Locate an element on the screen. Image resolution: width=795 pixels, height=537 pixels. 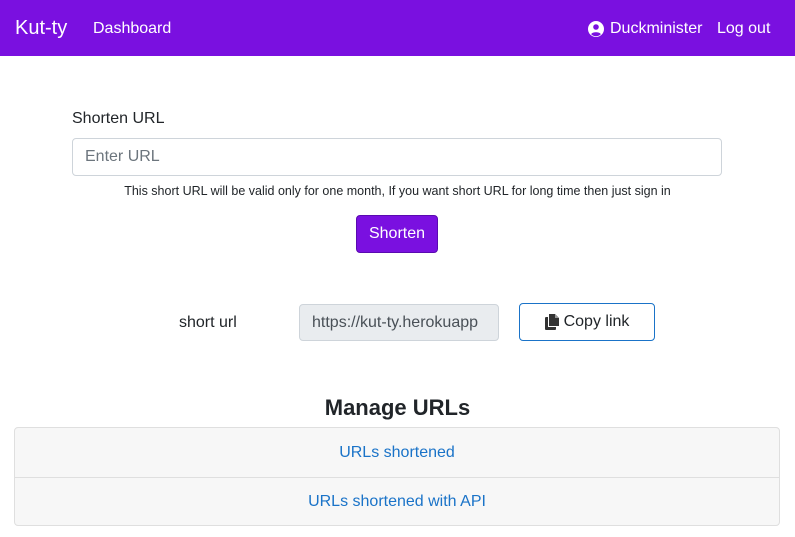
nav-dashboard-link: Dashboard is located at coordinates (132, 29).